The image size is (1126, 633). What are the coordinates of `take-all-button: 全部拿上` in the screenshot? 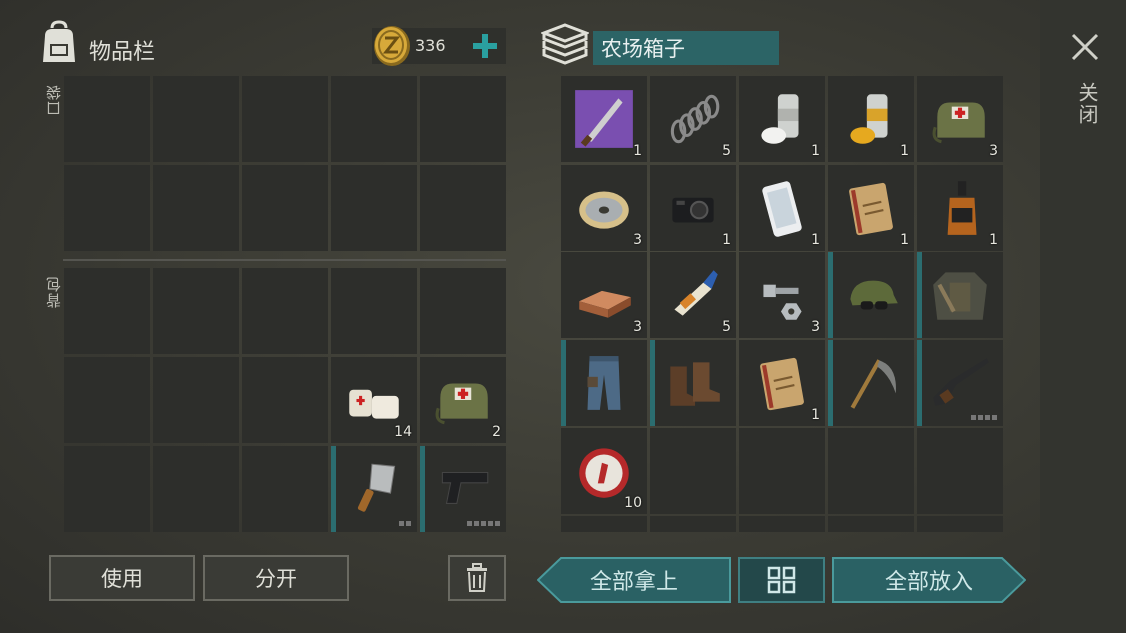 It's located at (633, 580).